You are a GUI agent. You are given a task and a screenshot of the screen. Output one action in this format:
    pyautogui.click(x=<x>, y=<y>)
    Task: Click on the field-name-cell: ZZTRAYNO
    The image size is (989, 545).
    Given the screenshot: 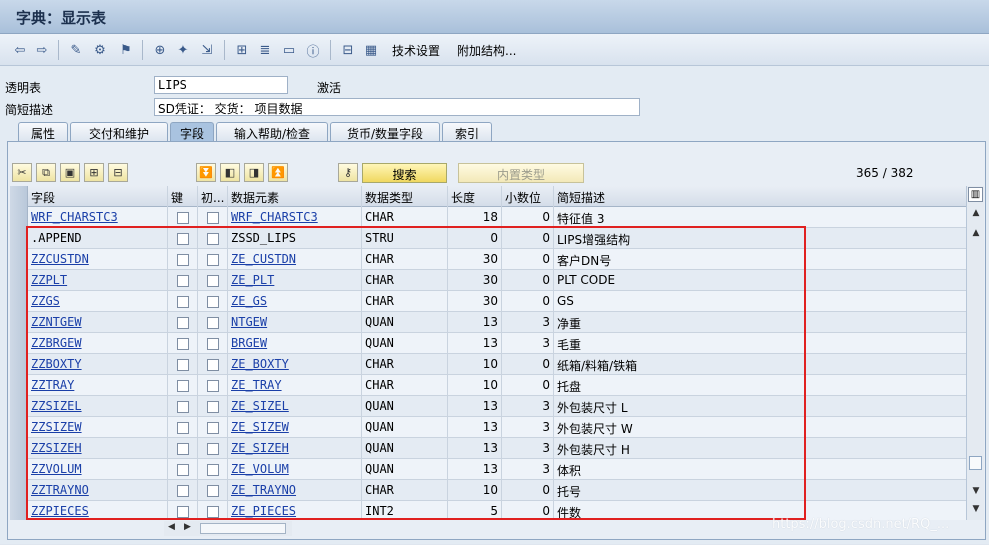 What is the action you would take?
    pyautogui.click(x=98, y=490)
    